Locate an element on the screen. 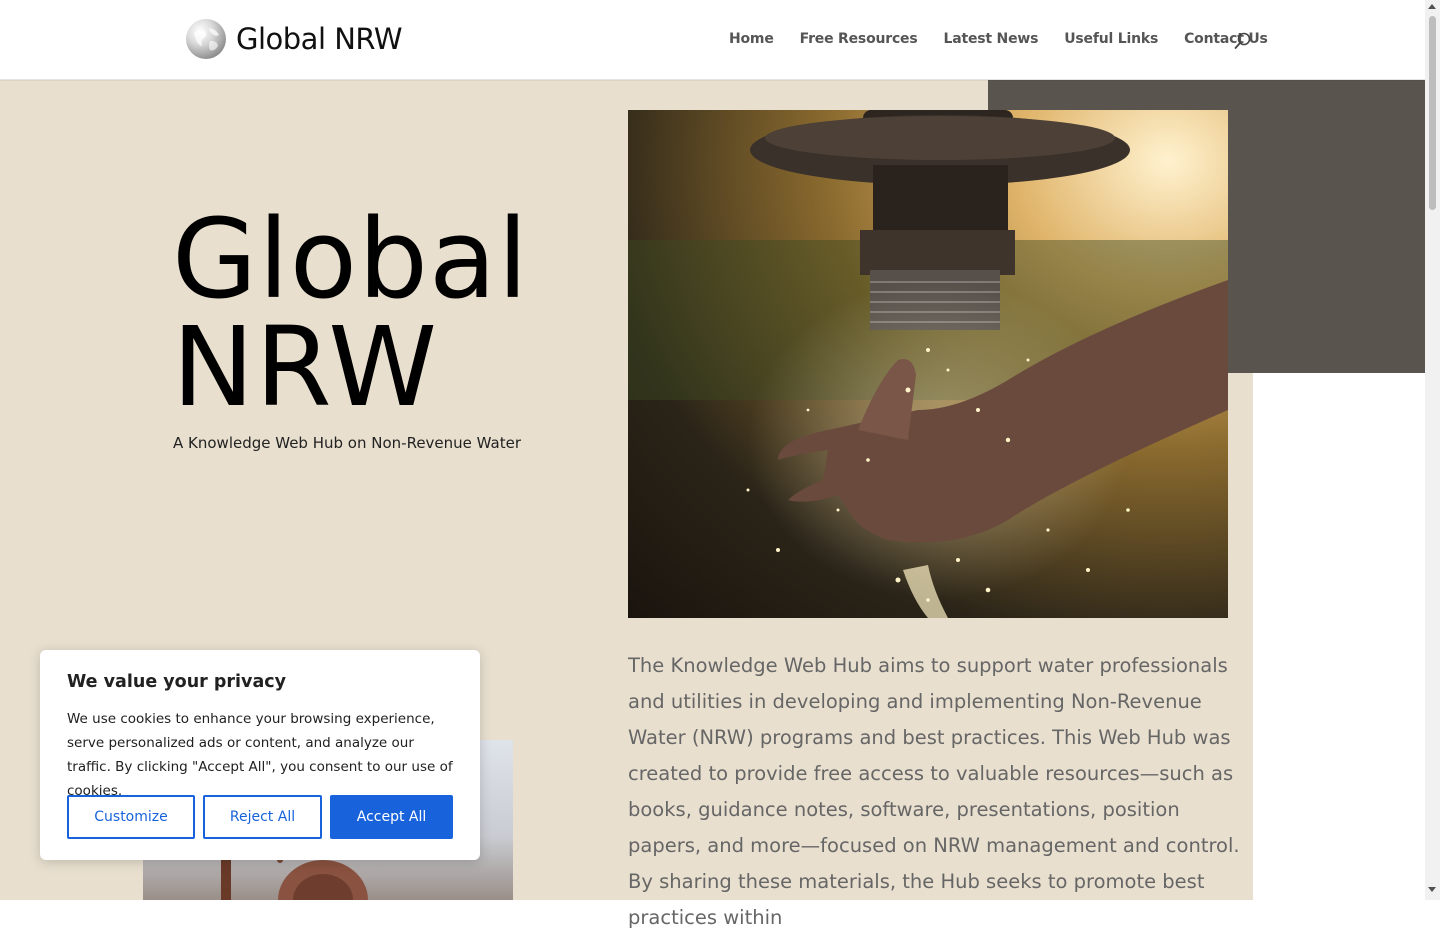  cookie-title: We value your privacy is located at coordinates (177, 682).